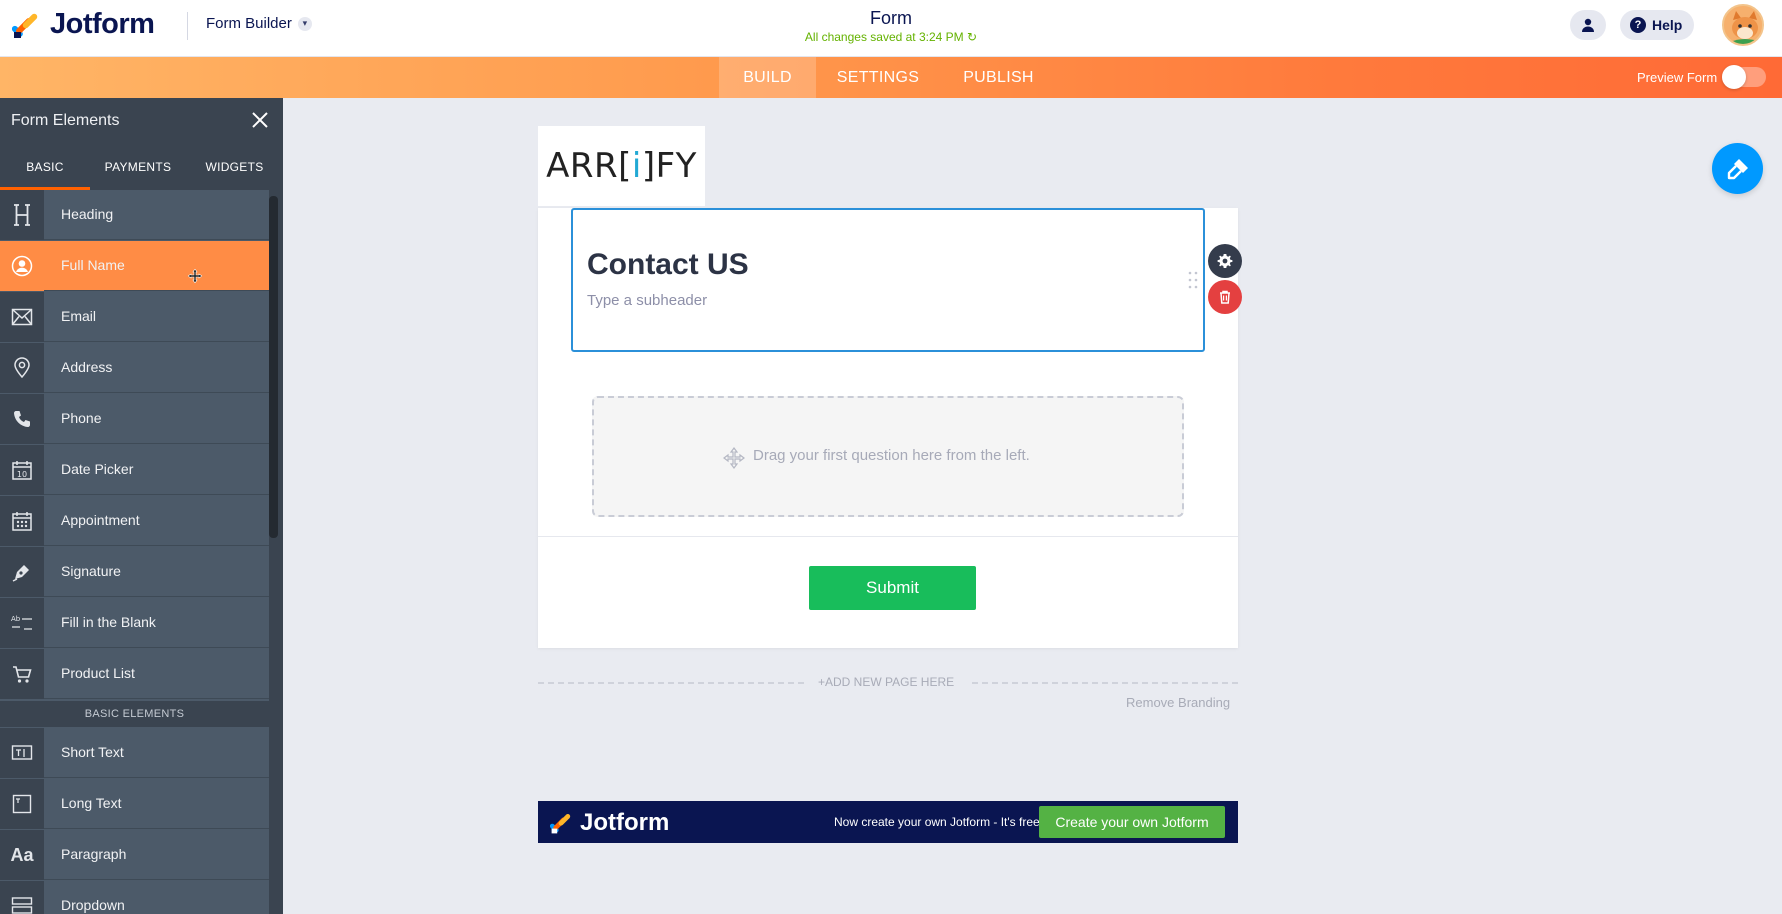 This screenshot has width=1782, height=914. I want to click on form-divider, so click(888, 536).